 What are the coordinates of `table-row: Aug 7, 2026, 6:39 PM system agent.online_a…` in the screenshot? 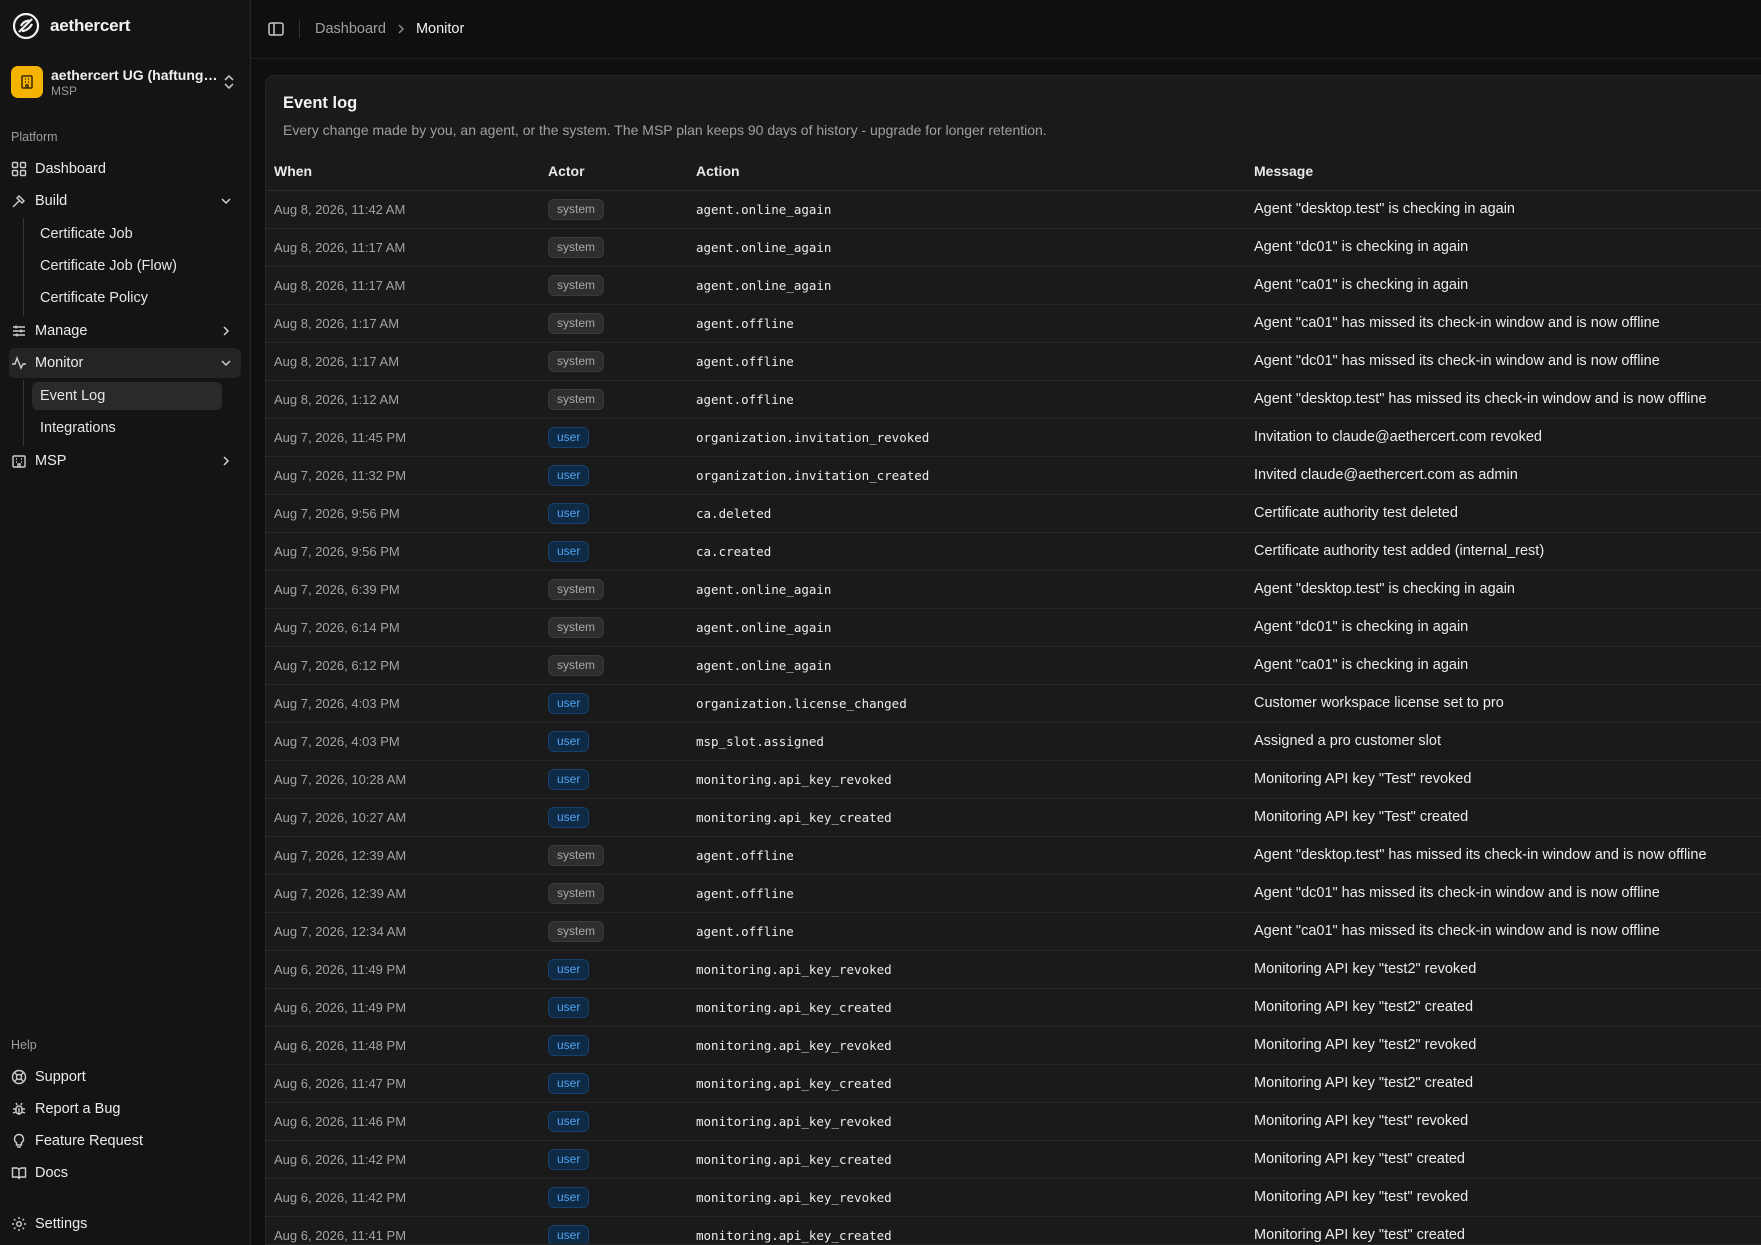 It's located at (1013, 589).